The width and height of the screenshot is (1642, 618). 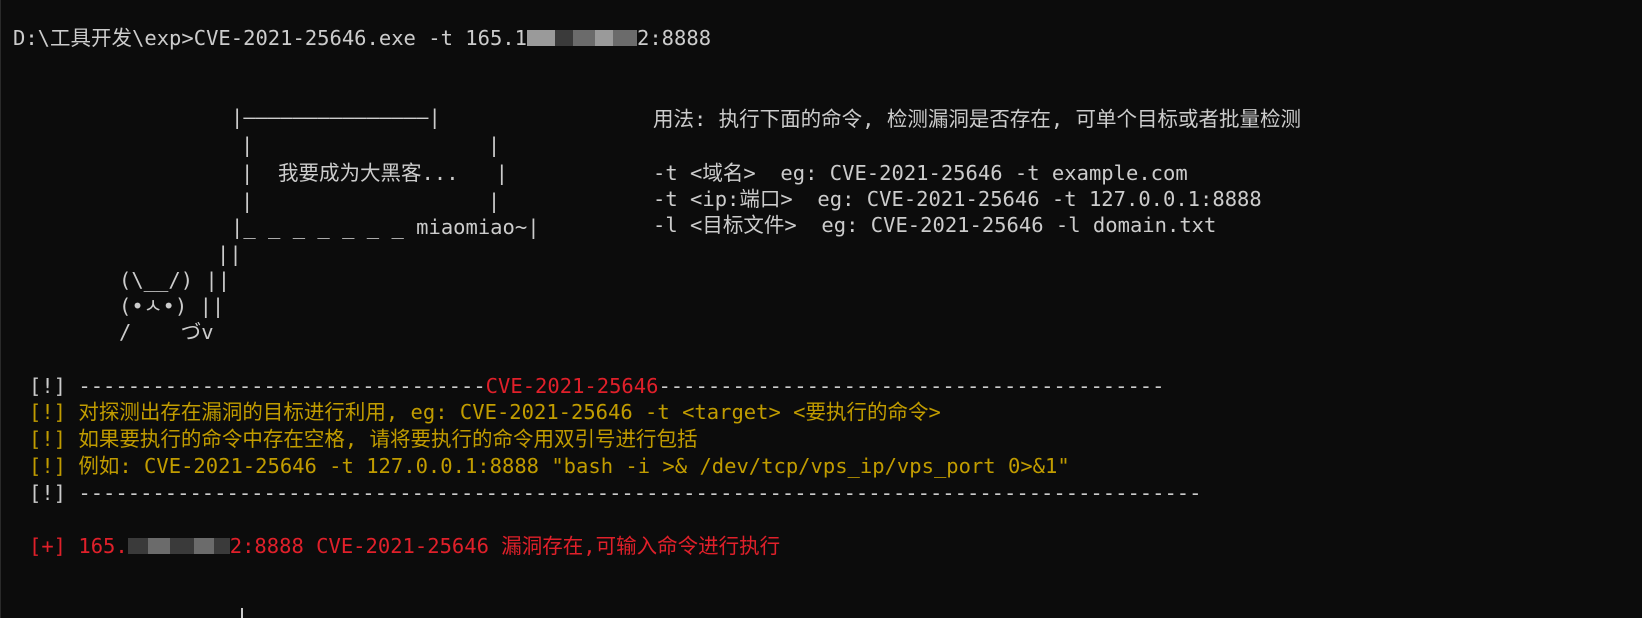 I want to click on cat-ascii-line3: / づv, so click(x=166, y=332).